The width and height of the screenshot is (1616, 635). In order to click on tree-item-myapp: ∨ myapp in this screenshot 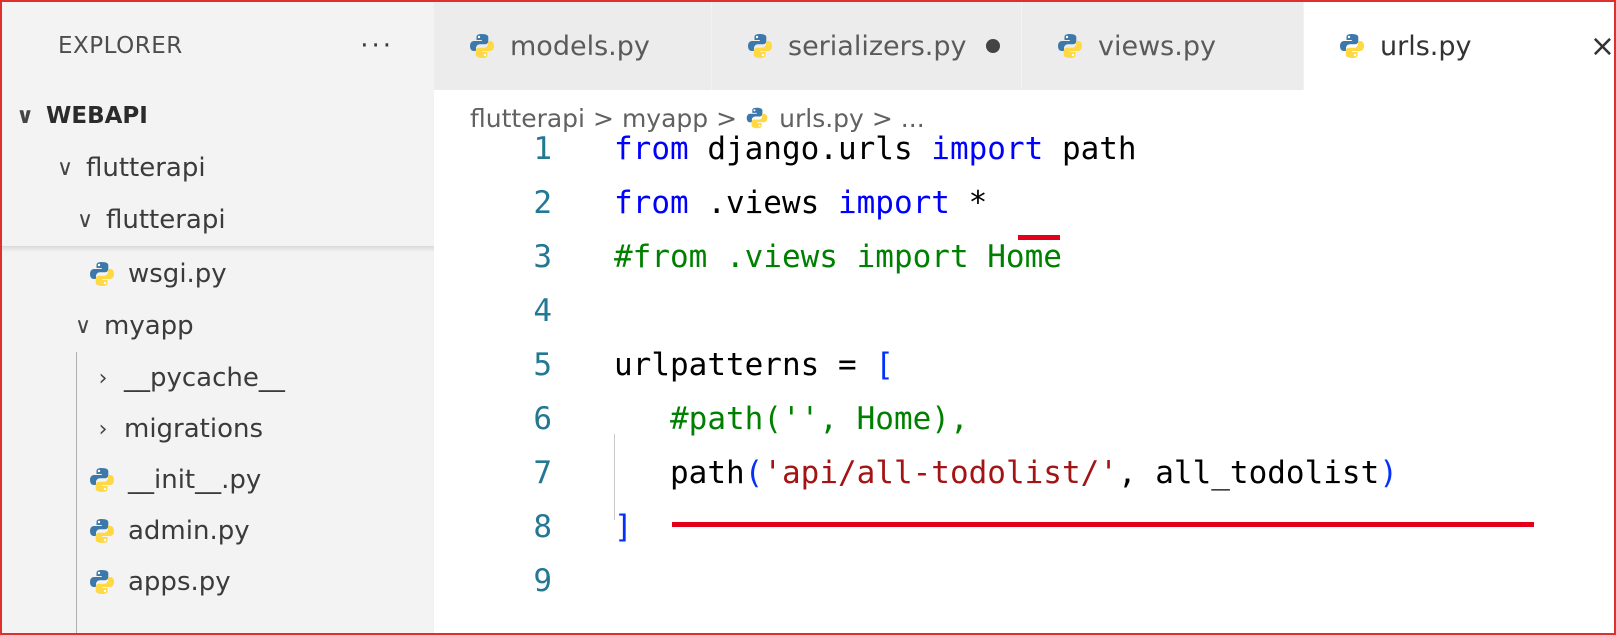, I will do `click(218, 326)`.